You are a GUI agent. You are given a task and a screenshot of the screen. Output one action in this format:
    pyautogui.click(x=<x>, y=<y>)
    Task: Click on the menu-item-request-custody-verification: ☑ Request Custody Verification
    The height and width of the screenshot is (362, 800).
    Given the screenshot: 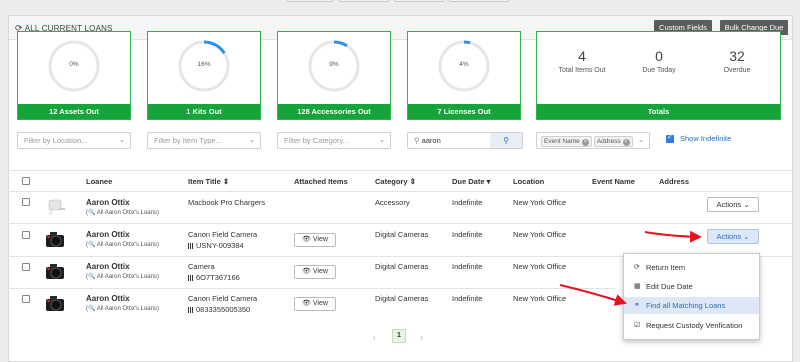 What is the action you would take?
    pyautogui.click(x=691, y=325)
    